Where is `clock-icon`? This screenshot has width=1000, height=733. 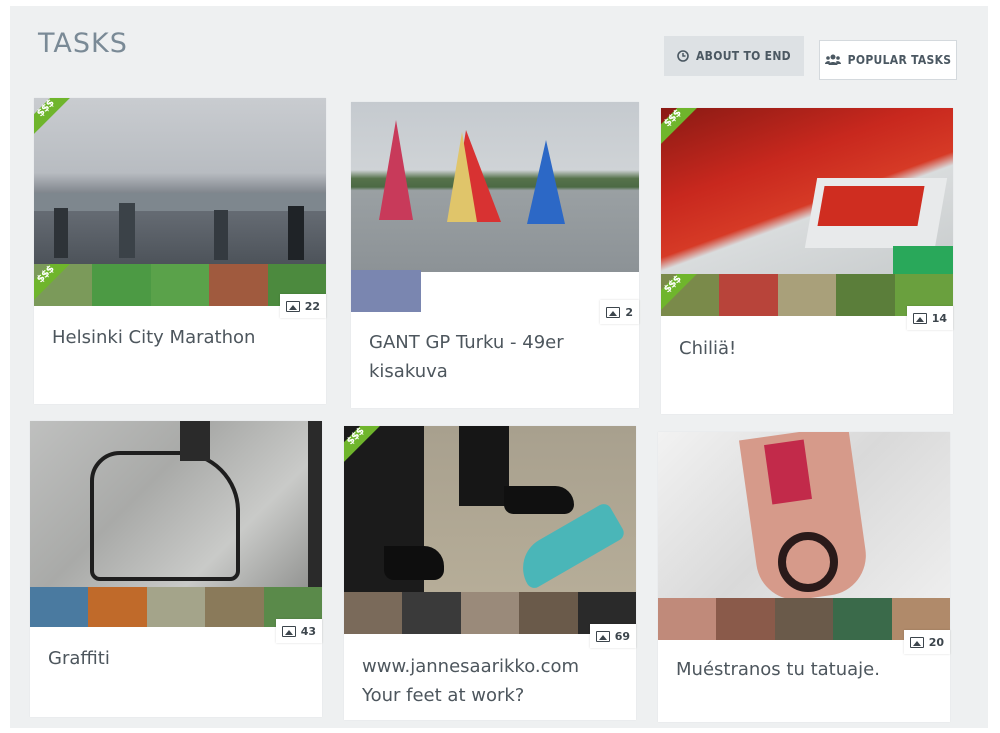
clock-icon is located at coordinates (683, 56).